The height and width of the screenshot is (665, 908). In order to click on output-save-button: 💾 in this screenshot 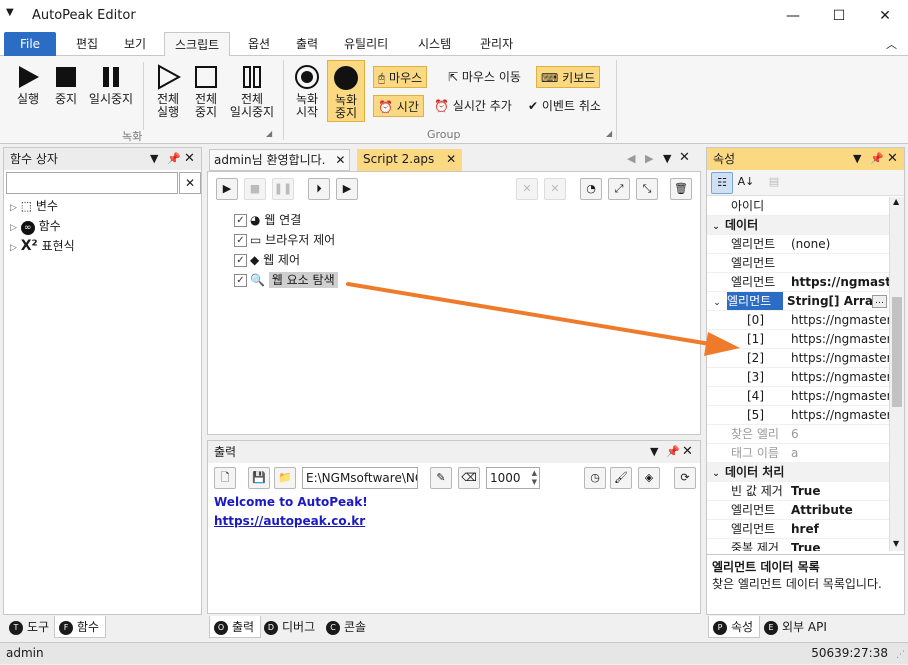, I will do `click(259, 478)`.